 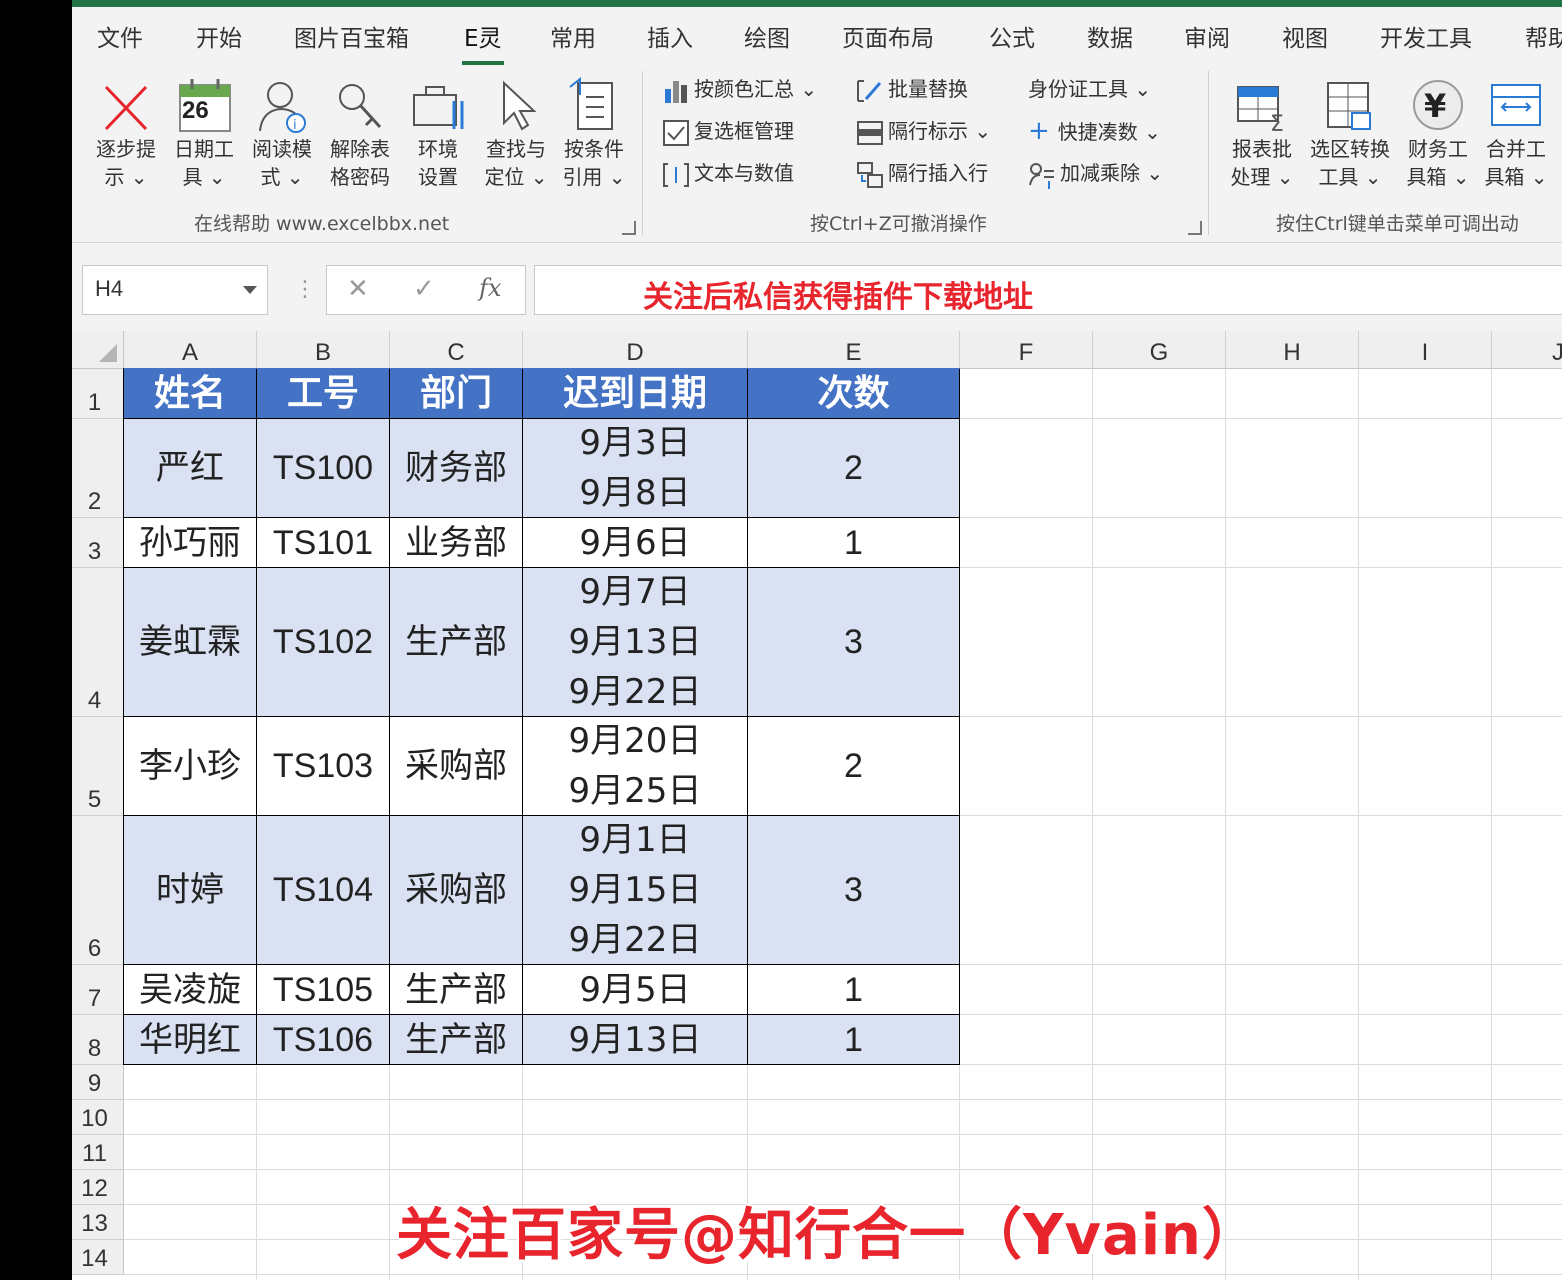 What do you see at coordinates (1260, 109) in the screenshot?
I see `table-sigma-icon: Σ` at bounding box center [1260, 109].